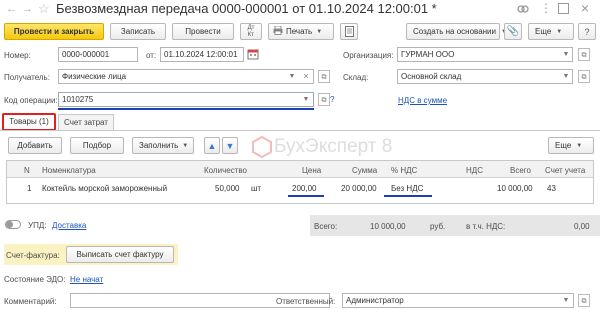  Describe the element at coordinates (474, 170) in the screenshot. I see `col-header-vat: НДС` at that location.